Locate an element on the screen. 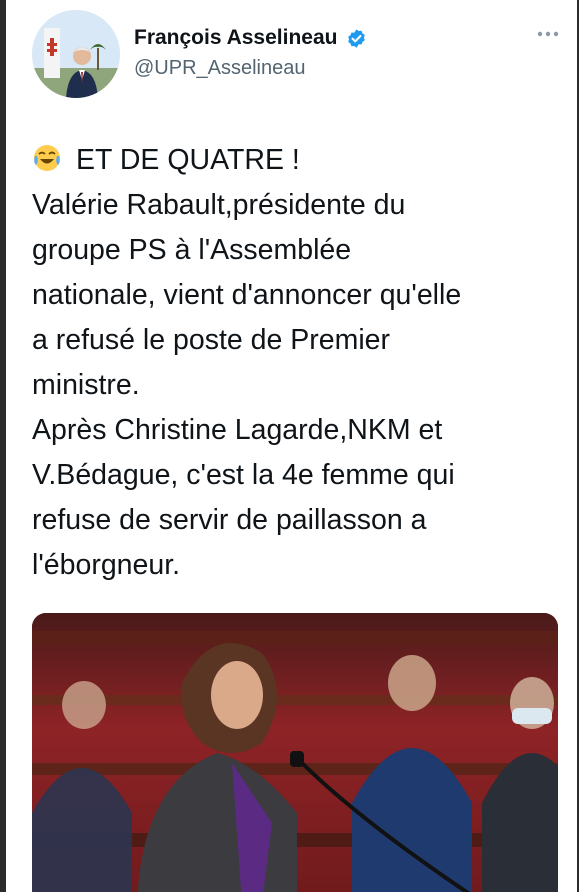 The image size is (579, 892). tears-of-joy-emoji-icon is located at coordinates (47, 158).